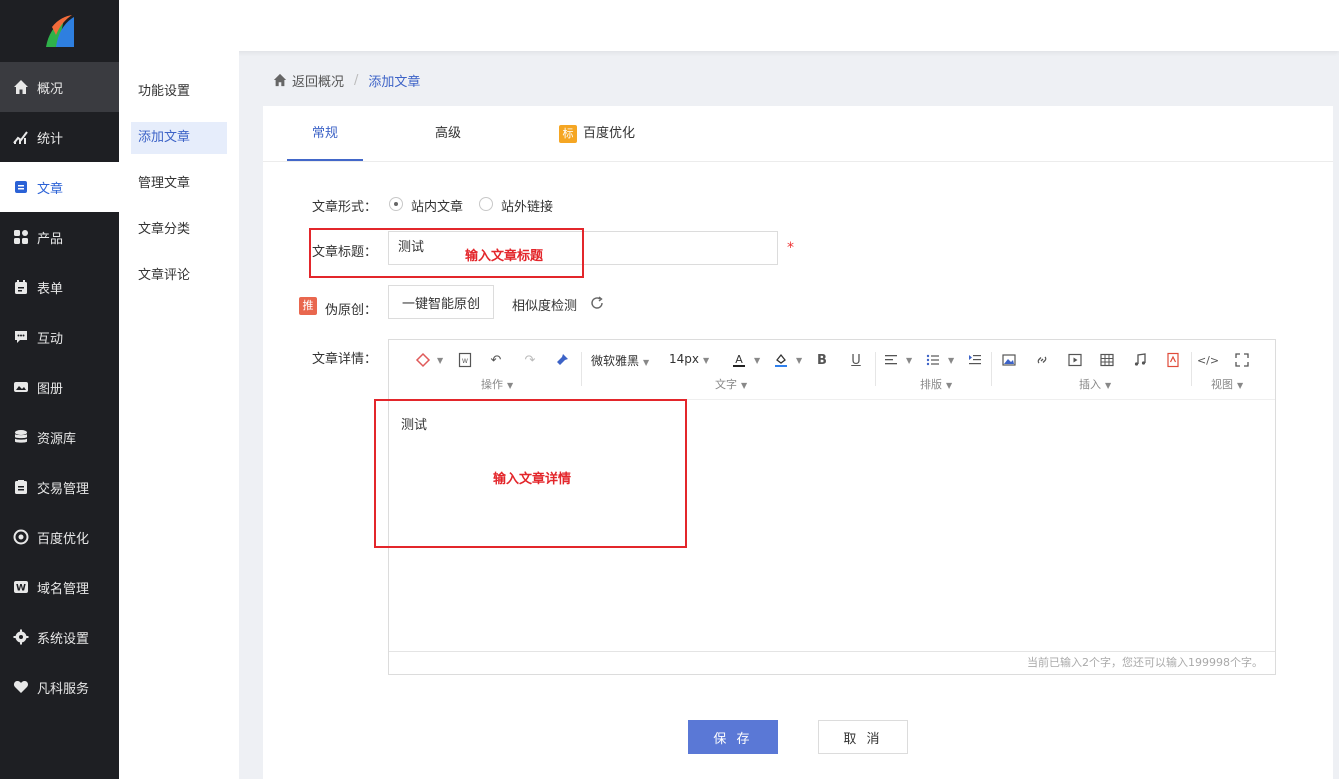 The width and height of the screenshot is (1339, 779). What do you see at coordinates (1075, 360) in the screenshot?
I see `video-icon` at bounding box center [1075, 360].